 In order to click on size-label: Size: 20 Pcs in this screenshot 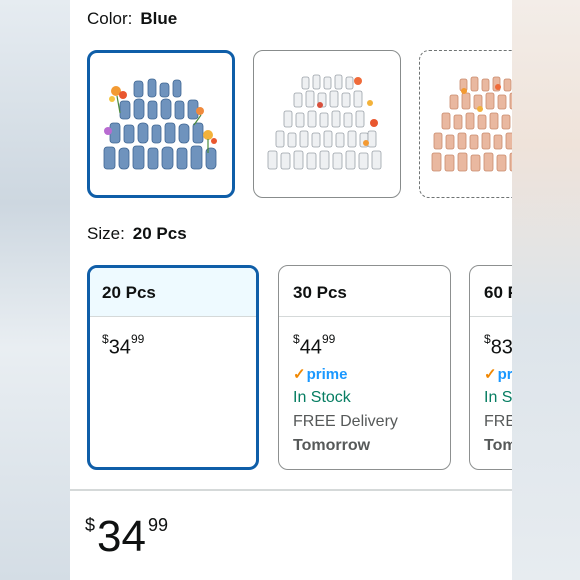, I will do `click(137, 234)`.